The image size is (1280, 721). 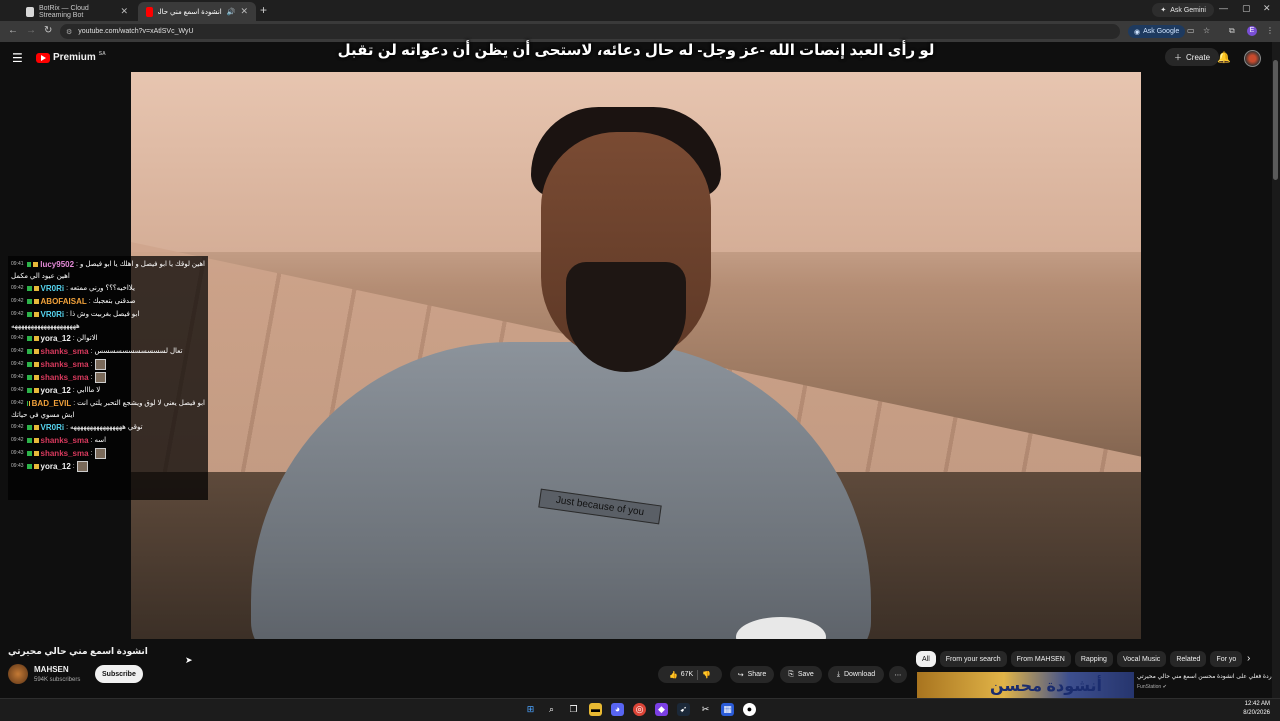 I want to click on cast-icon: ▭, so click(x=1191, y=30).